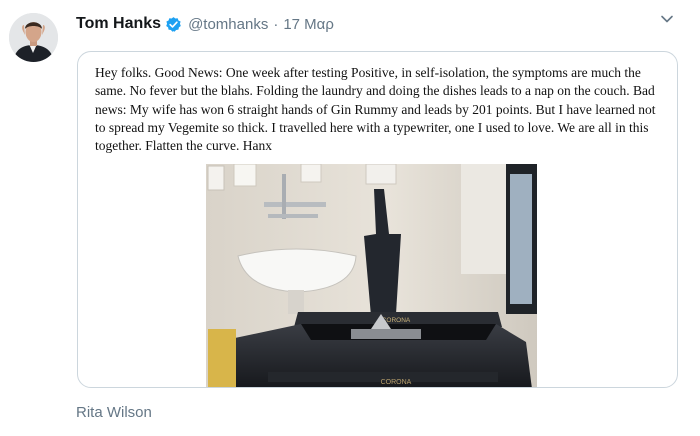  I want to click on chevron-down-icon, so click(667, 19).